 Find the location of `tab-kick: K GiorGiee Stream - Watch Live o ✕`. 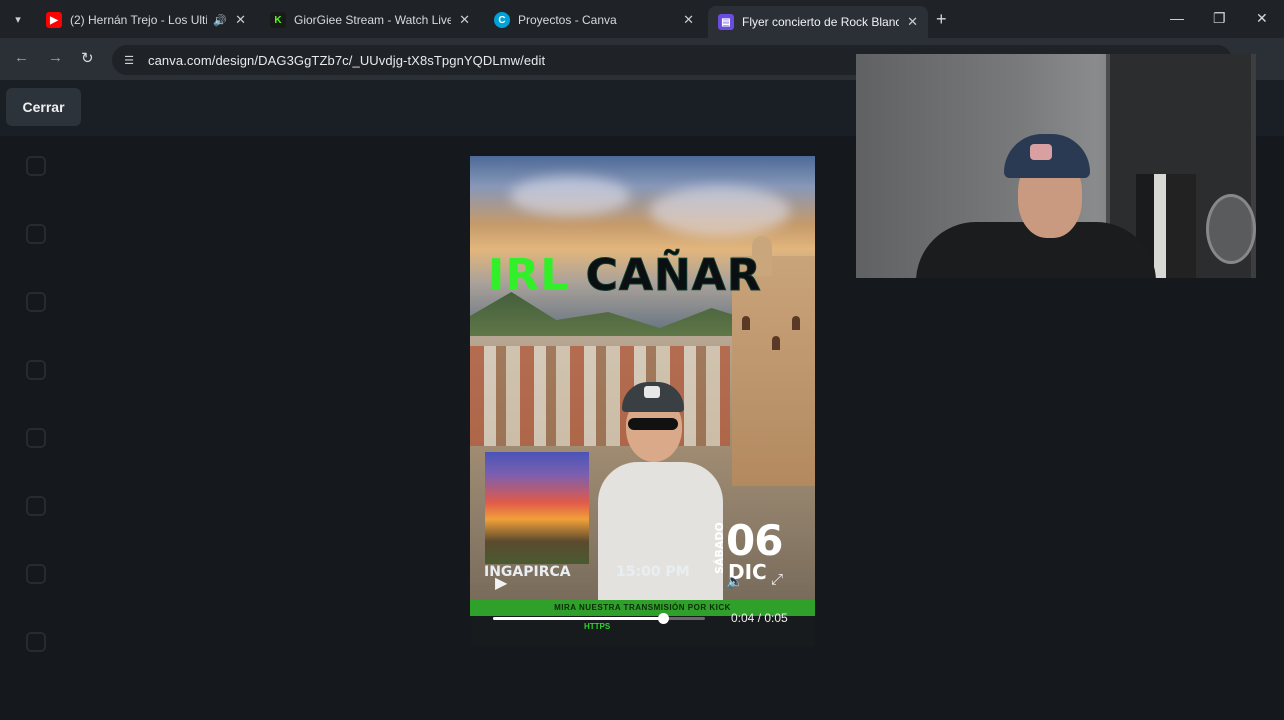

tab-kick: K GiorGiee Stream - Watch Live o ✕ is located at coordinates (370, 20).